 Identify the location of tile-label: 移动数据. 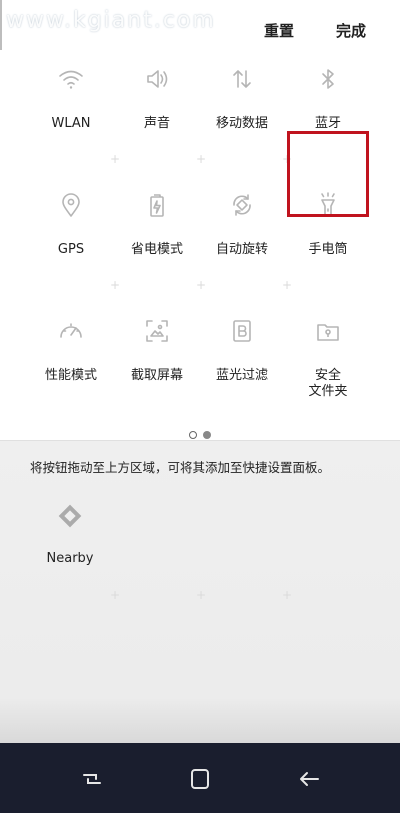
(241, 123).